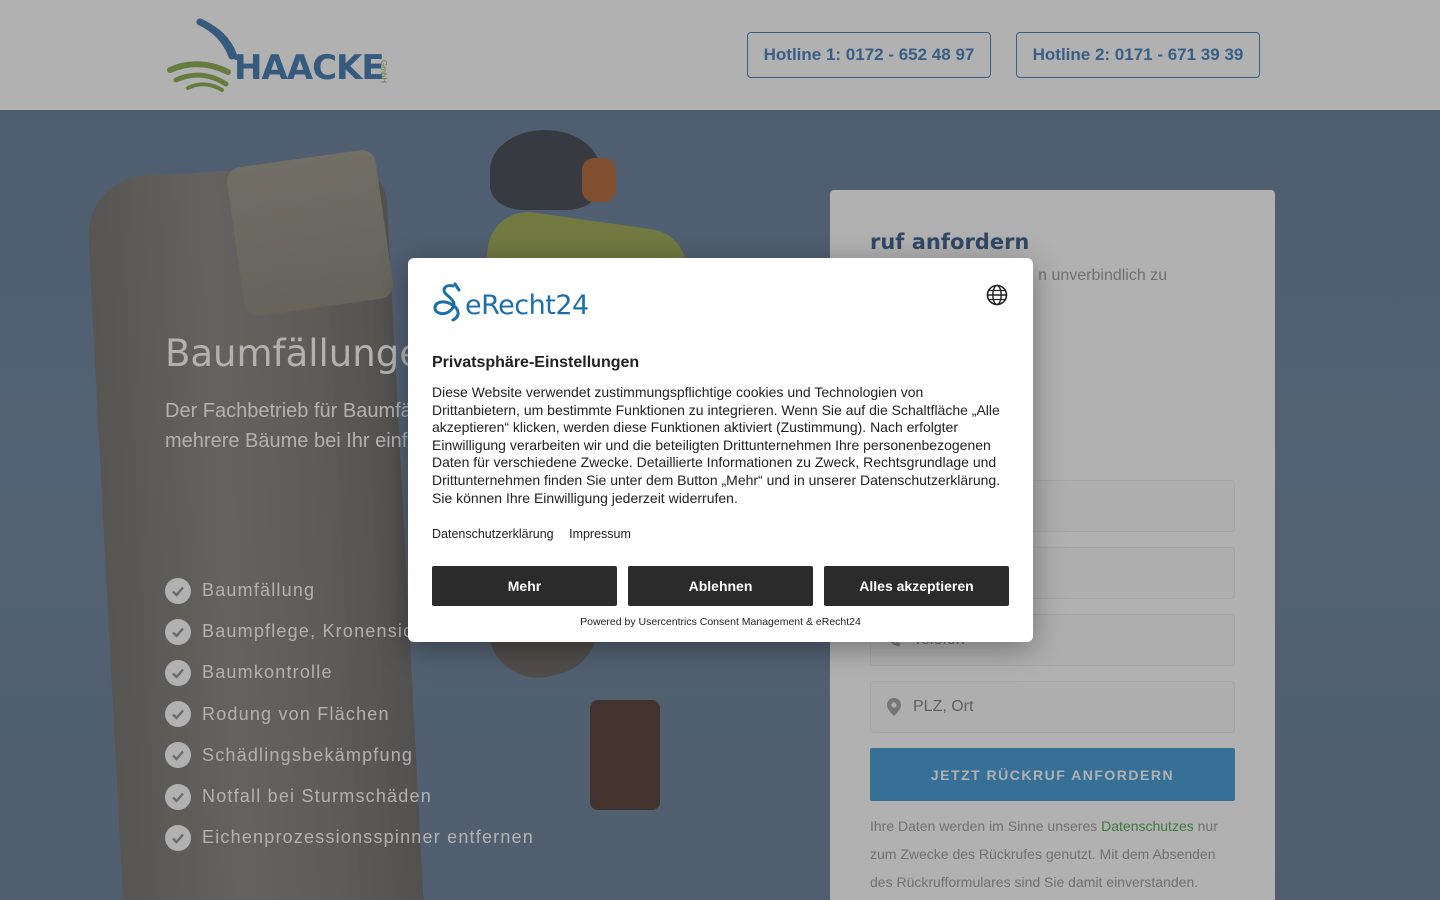 Image resolution: width=1440 pixels, height=900 pixels. What do you see at coordinates (521, 303) in the screenshot?
I see `erecht24-logo: eRecht24` at bounding box center [521, 303].